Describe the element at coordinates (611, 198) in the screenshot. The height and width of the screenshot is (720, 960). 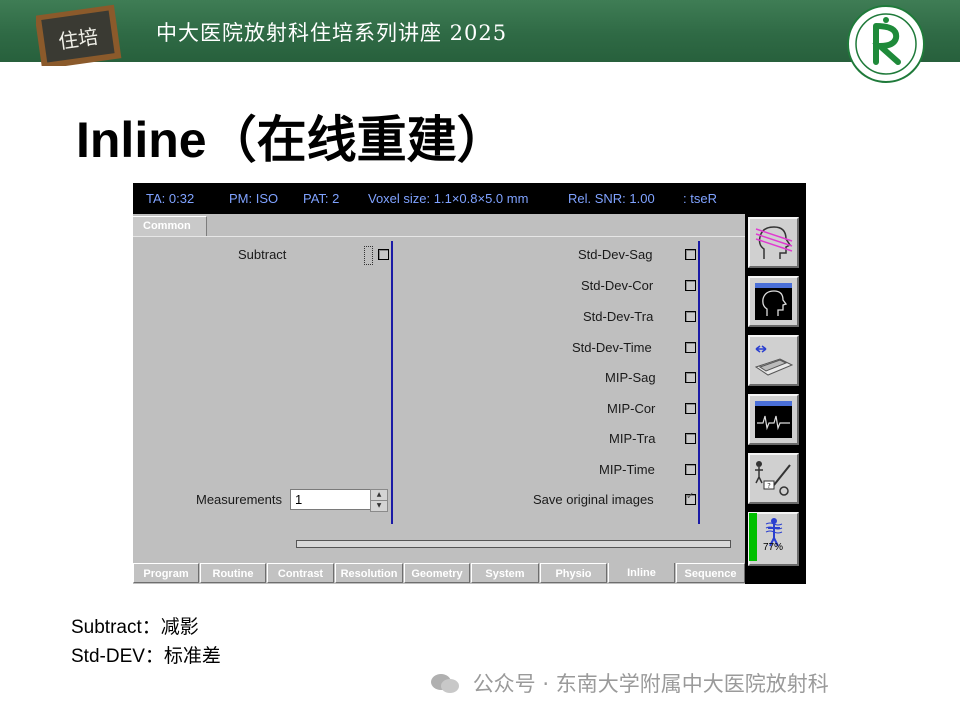
I see `snr-readout: Rel. SNR: 1.00` at that location.